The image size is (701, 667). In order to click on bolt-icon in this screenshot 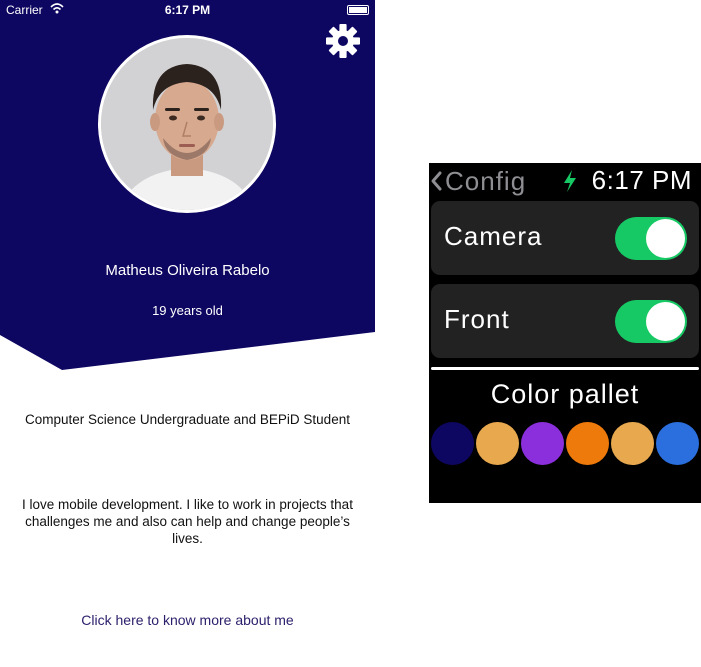, I will do `click(570, 181)`.